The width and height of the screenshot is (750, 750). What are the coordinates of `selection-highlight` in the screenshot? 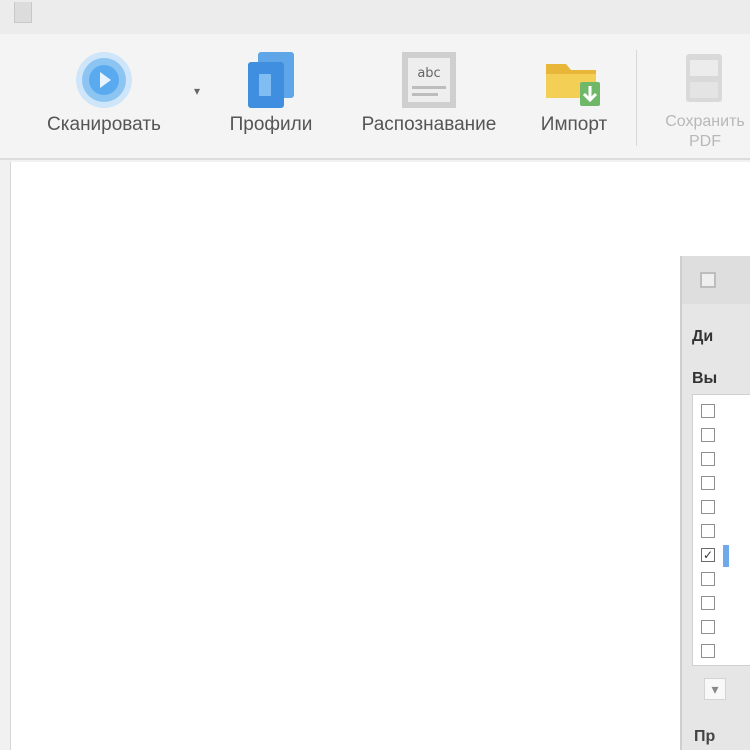 It's located at (726, 556).